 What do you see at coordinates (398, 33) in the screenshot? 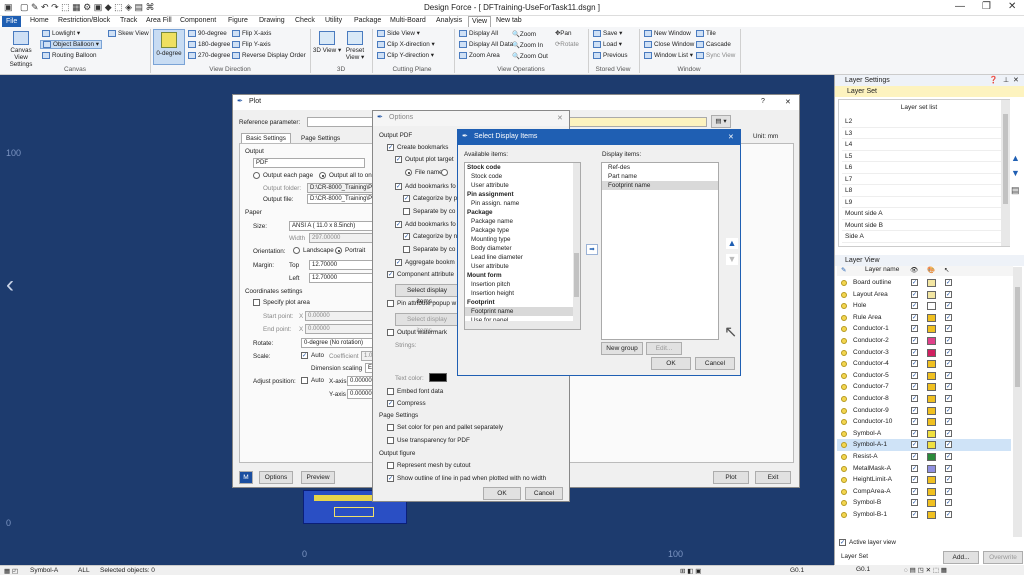
I see `side-view-button: Side View ▾` at bounding box center [398, 33].